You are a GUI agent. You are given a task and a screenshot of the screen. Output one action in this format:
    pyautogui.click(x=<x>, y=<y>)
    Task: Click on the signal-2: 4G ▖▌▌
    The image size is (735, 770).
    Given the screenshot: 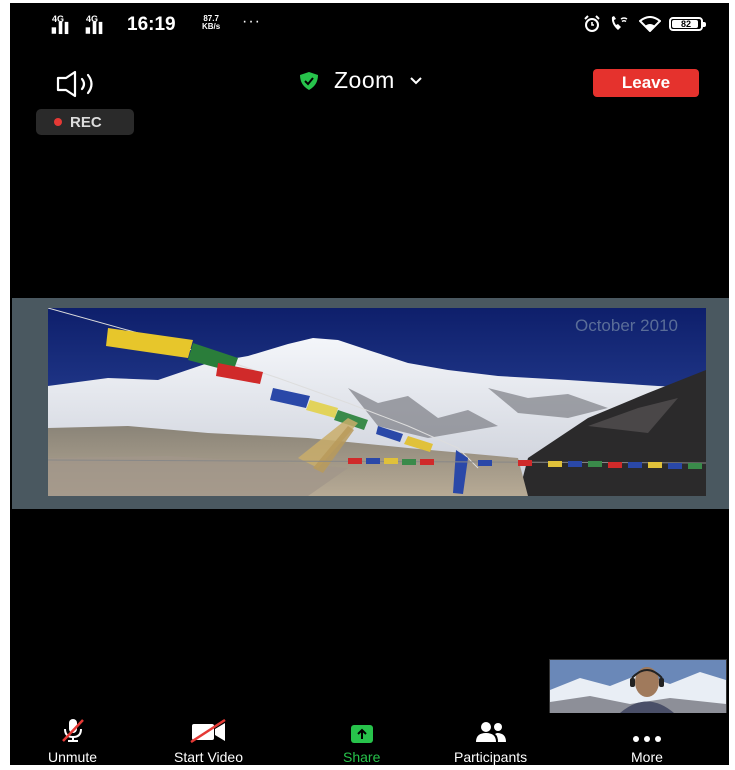 What is the action you would take?
    pyautogui.click(x=96, y=24)
    